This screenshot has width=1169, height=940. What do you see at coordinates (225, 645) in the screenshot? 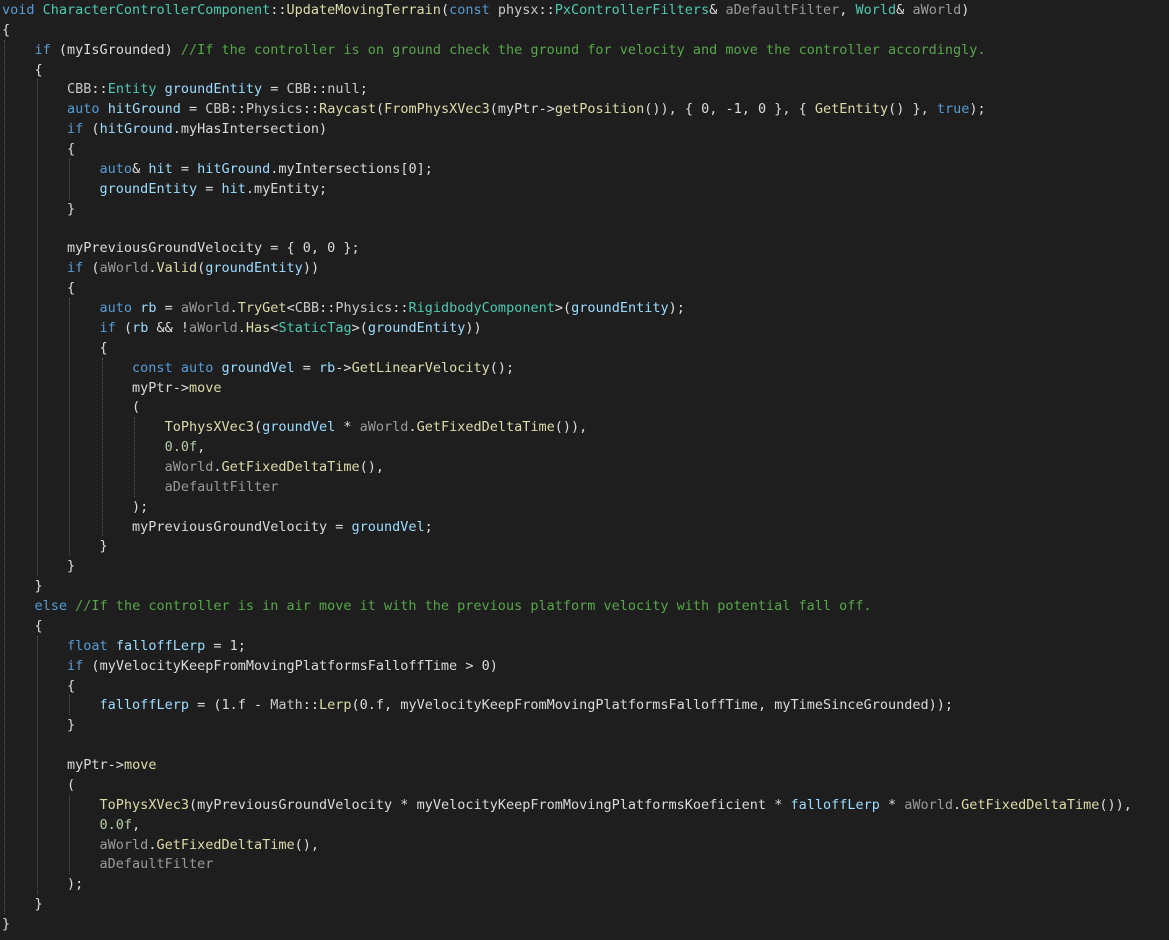
I see `code-token: = 1;` at bounding box center [225, 645].